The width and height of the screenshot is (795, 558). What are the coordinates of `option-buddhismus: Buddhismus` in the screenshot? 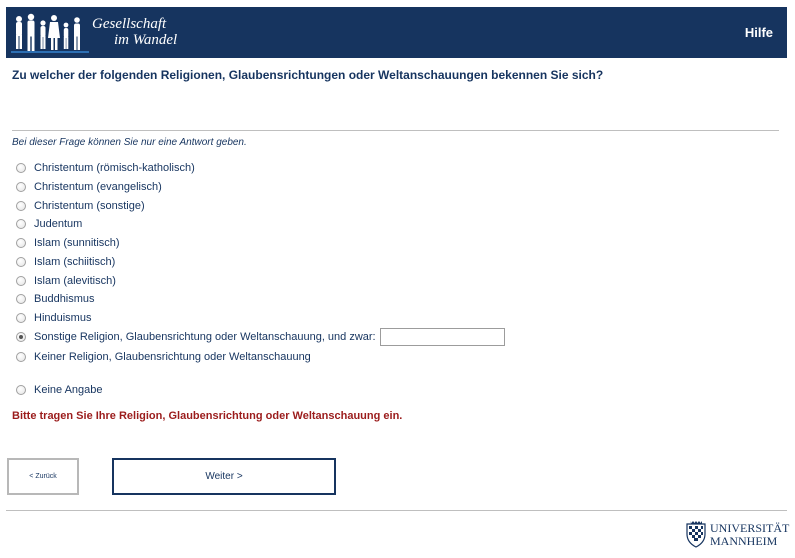 It's located at (55, 299).